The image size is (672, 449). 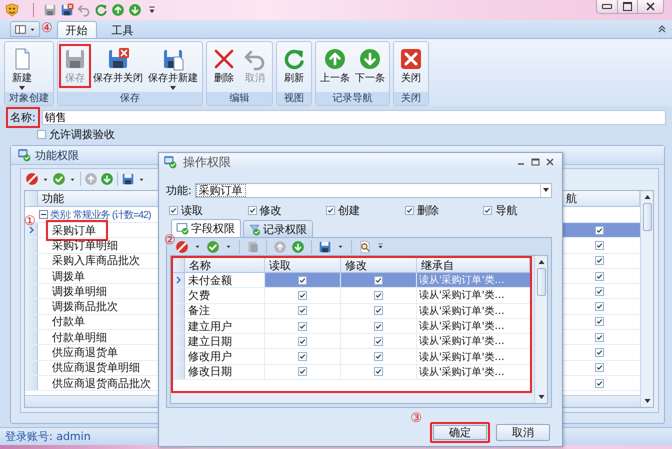 I want to click on field-label: 功能:, so click(x=179, y=190).